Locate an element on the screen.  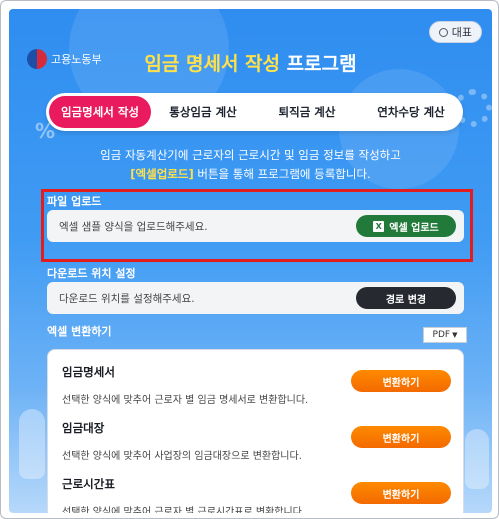
download-row: 다운로드 위치를 설정해주세요. 경로 변경 is located at coordinates (255, 298).